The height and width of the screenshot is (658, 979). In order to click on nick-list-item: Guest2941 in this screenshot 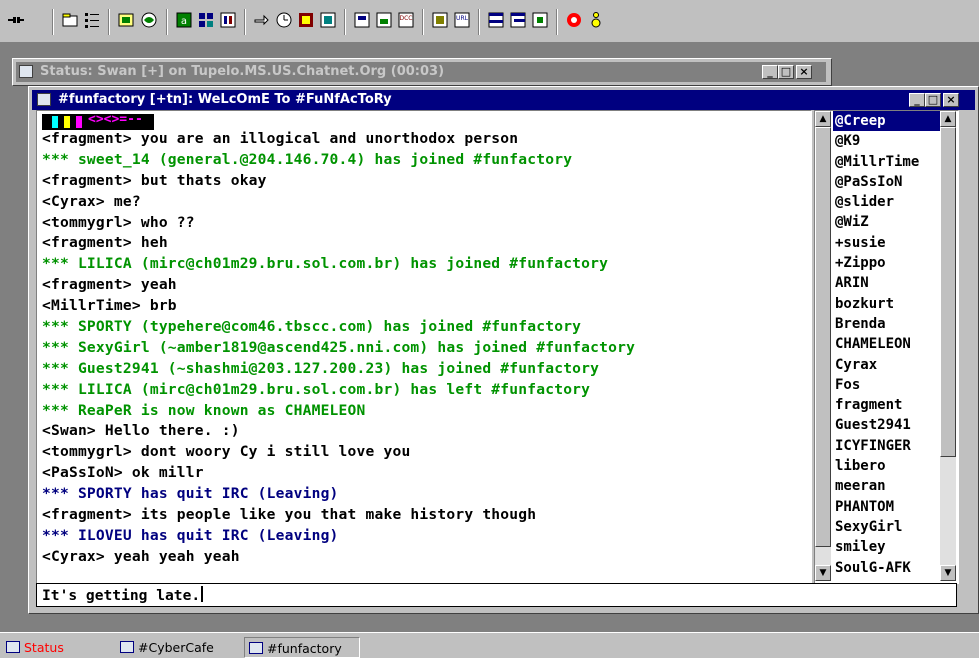, I will do `click(887, 425)`.